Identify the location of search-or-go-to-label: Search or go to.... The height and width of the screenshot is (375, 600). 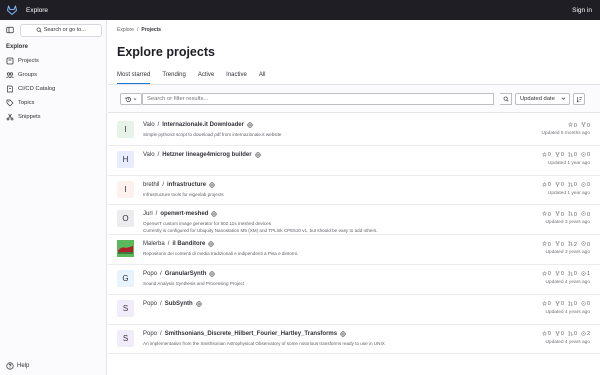
(64, 30).